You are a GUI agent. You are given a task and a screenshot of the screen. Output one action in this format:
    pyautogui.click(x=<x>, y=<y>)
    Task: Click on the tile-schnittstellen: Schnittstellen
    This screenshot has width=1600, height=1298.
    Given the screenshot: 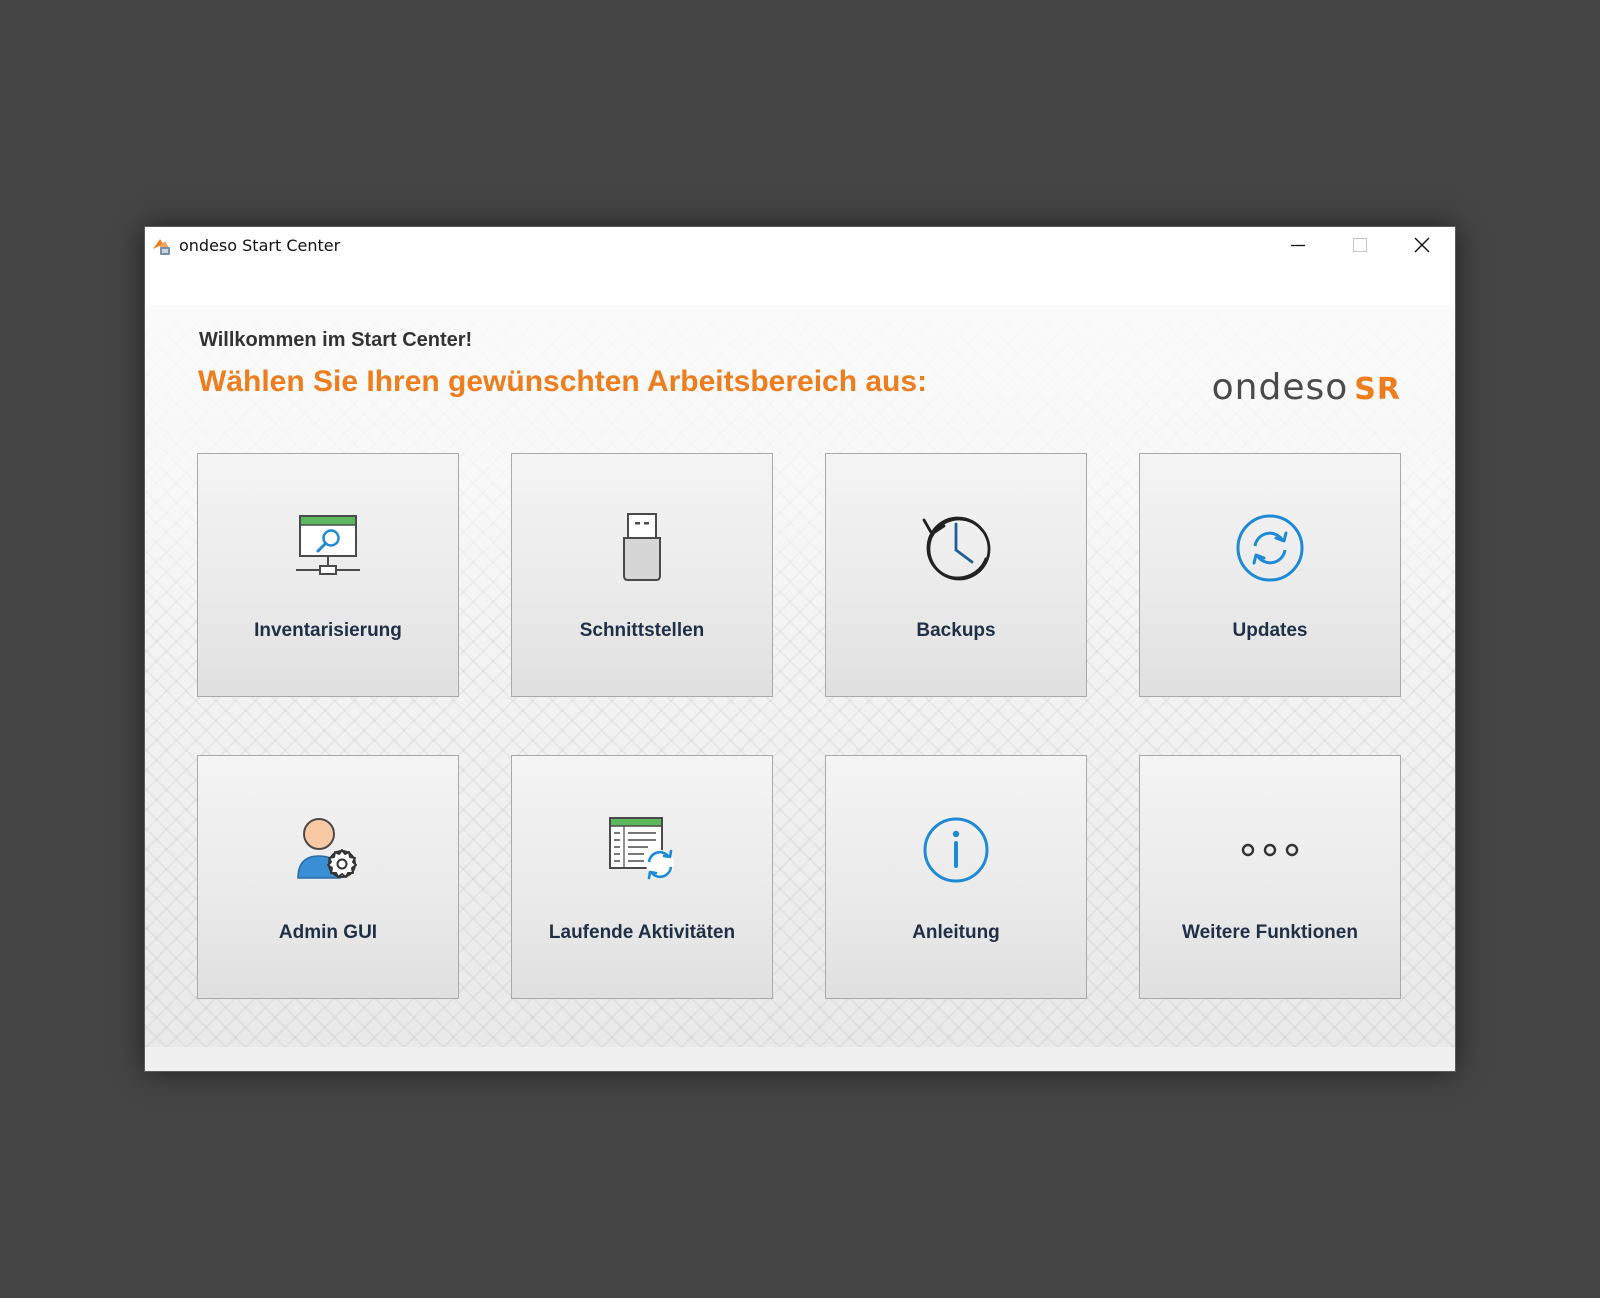 What is the action you would take?
    pyautogui.click(x=642, y=575)
    